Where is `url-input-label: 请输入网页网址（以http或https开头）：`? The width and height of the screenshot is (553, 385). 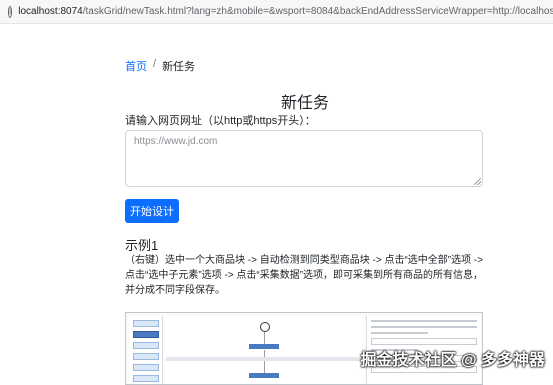
url-input-label: 请输入网页网址（以http或https开头）： is located at coordinates (220, 121).